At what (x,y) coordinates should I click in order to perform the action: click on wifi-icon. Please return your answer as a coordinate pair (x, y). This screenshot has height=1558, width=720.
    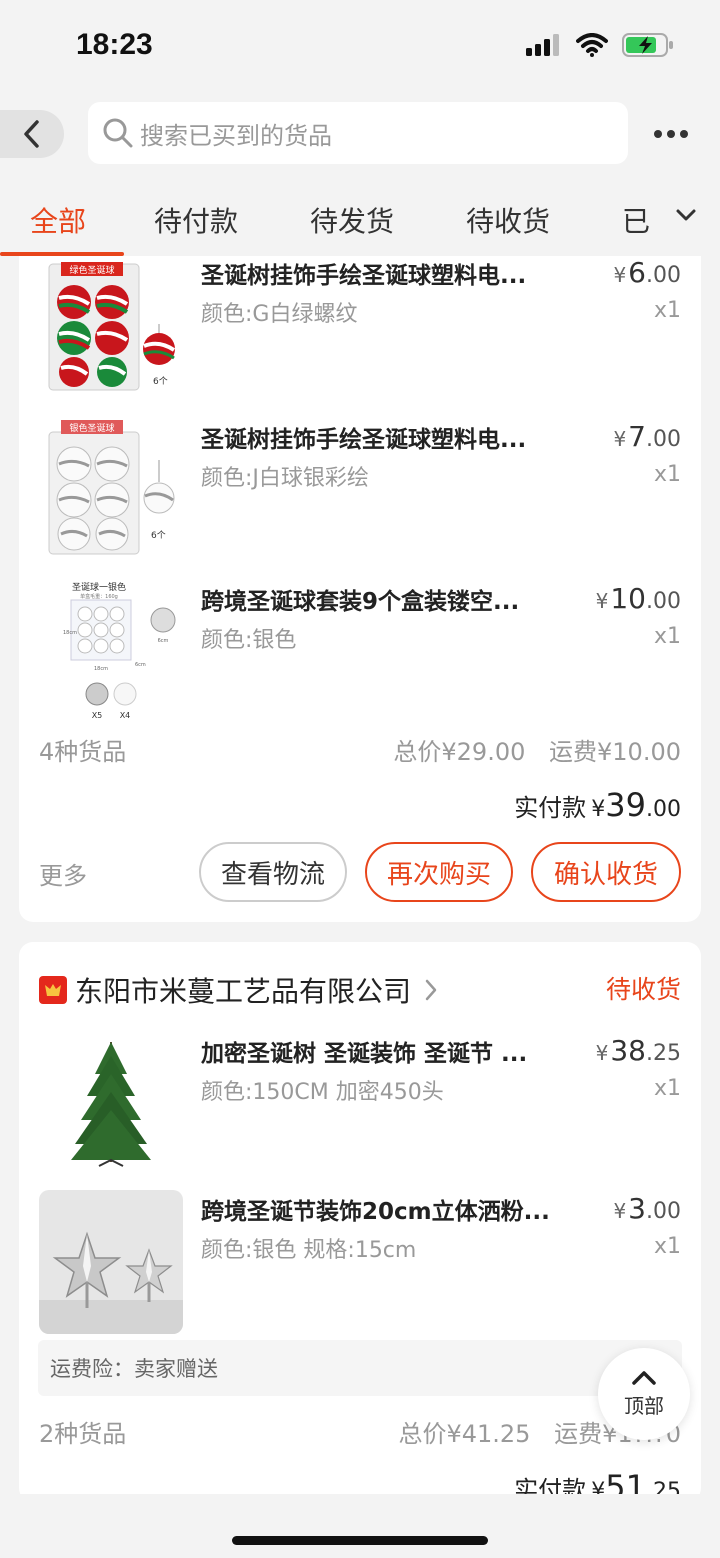
    Looking at the image, I should click on (592, 45).